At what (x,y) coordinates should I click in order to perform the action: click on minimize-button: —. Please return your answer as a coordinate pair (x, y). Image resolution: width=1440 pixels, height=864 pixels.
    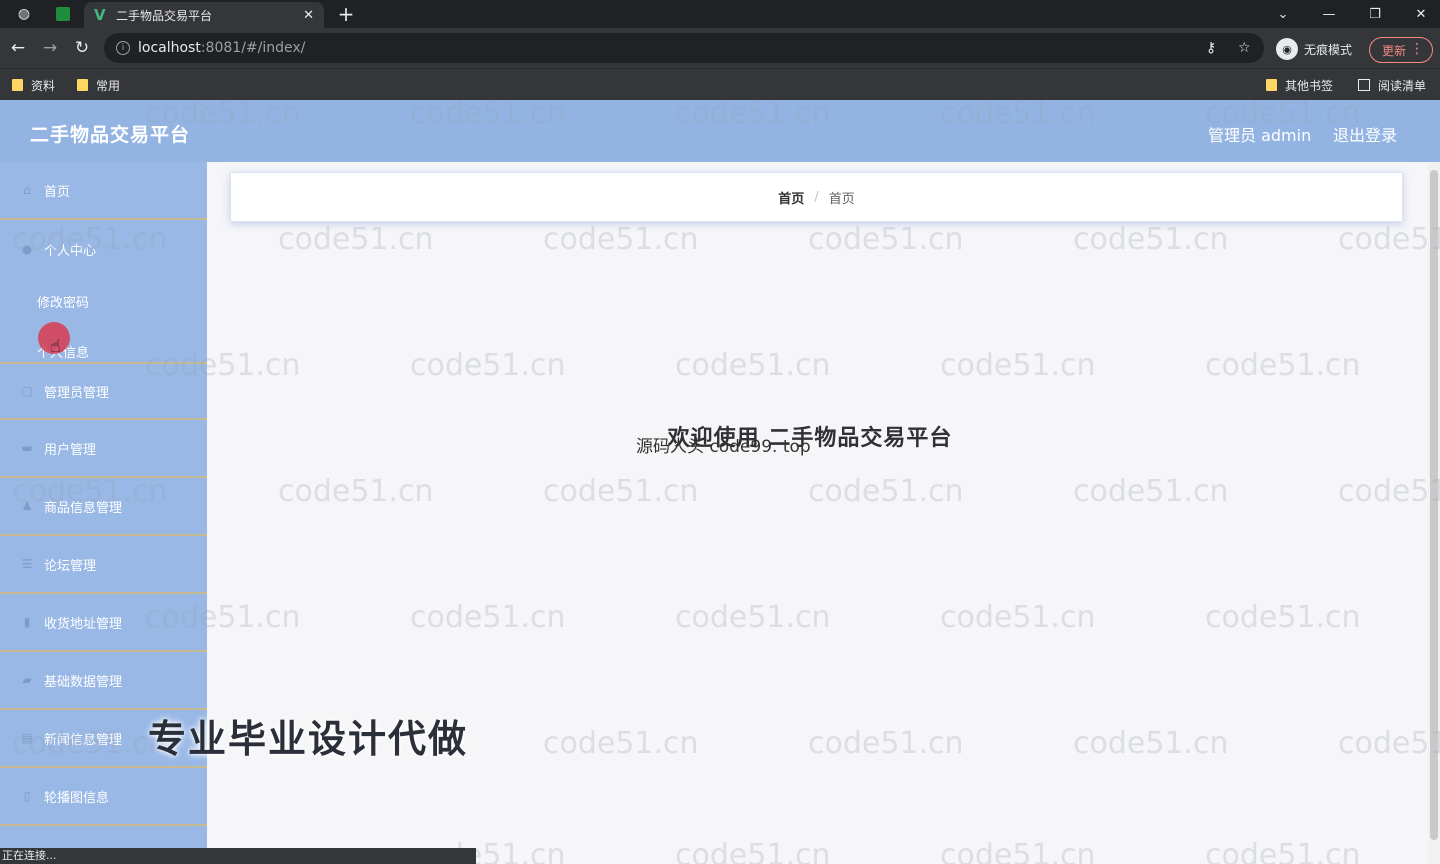
    Looking at the image, I should click on (1329, 14).